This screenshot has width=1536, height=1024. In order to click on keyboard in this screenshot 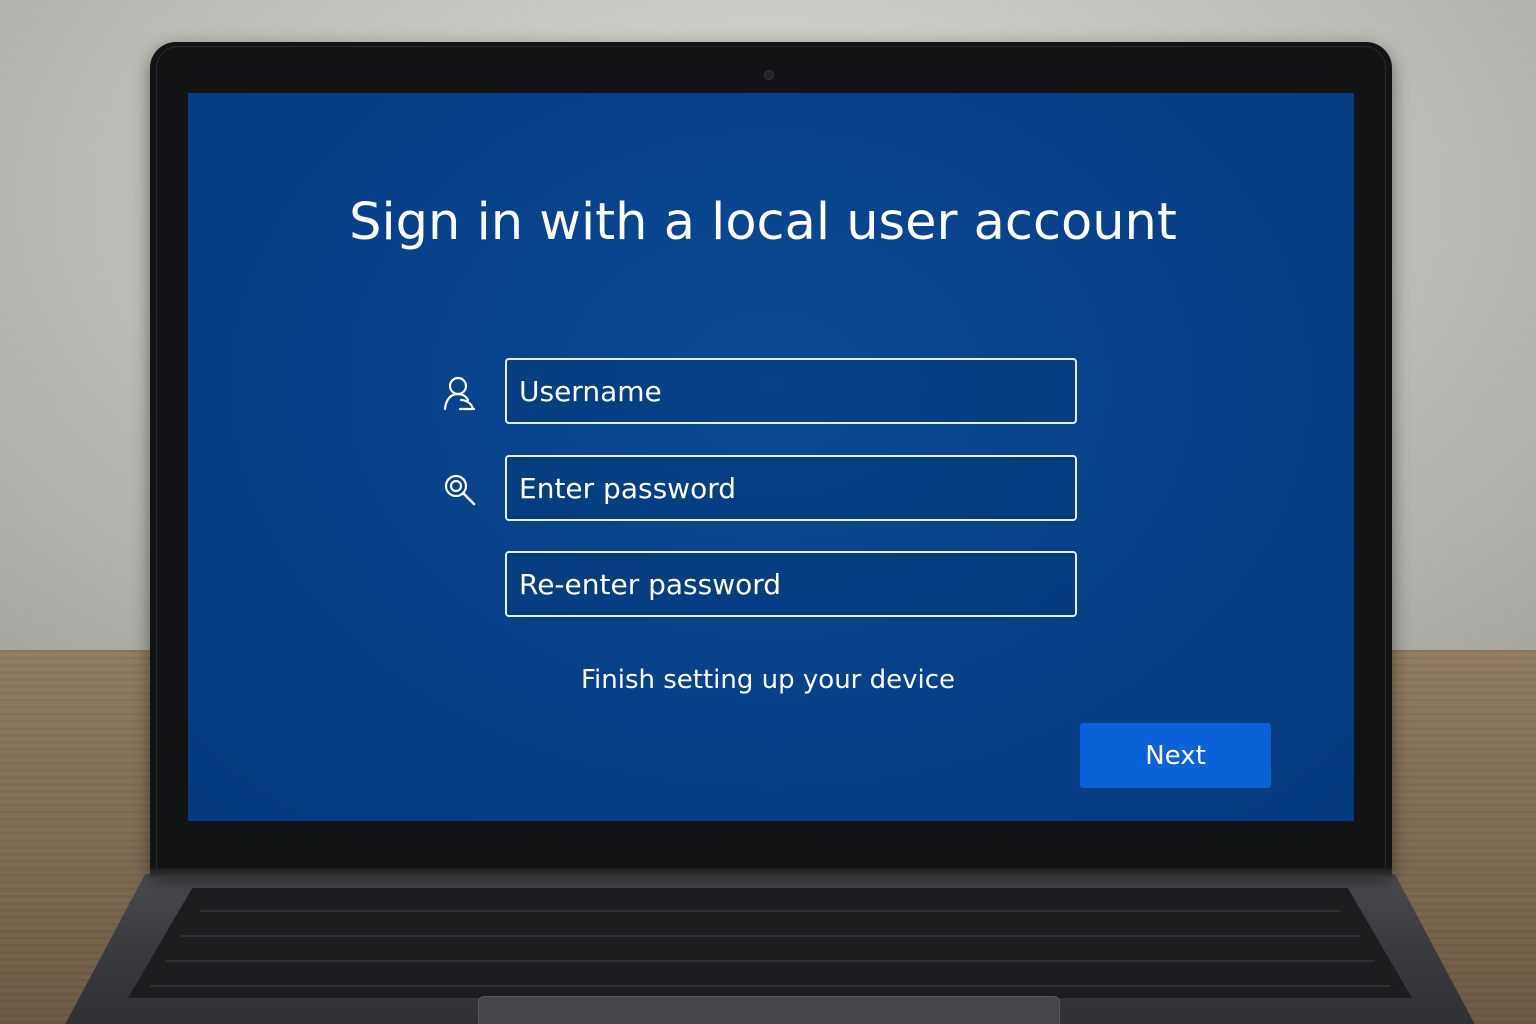, I will do `click(770, 943)`.